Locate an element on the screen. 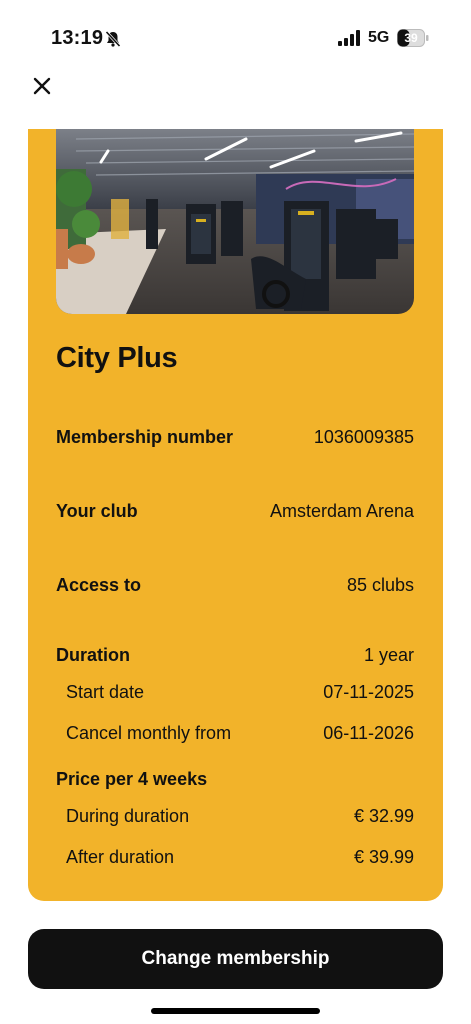 The height and width of the screenshot is (1024, 471). gym-illustration is located at coordinates (235, 221).